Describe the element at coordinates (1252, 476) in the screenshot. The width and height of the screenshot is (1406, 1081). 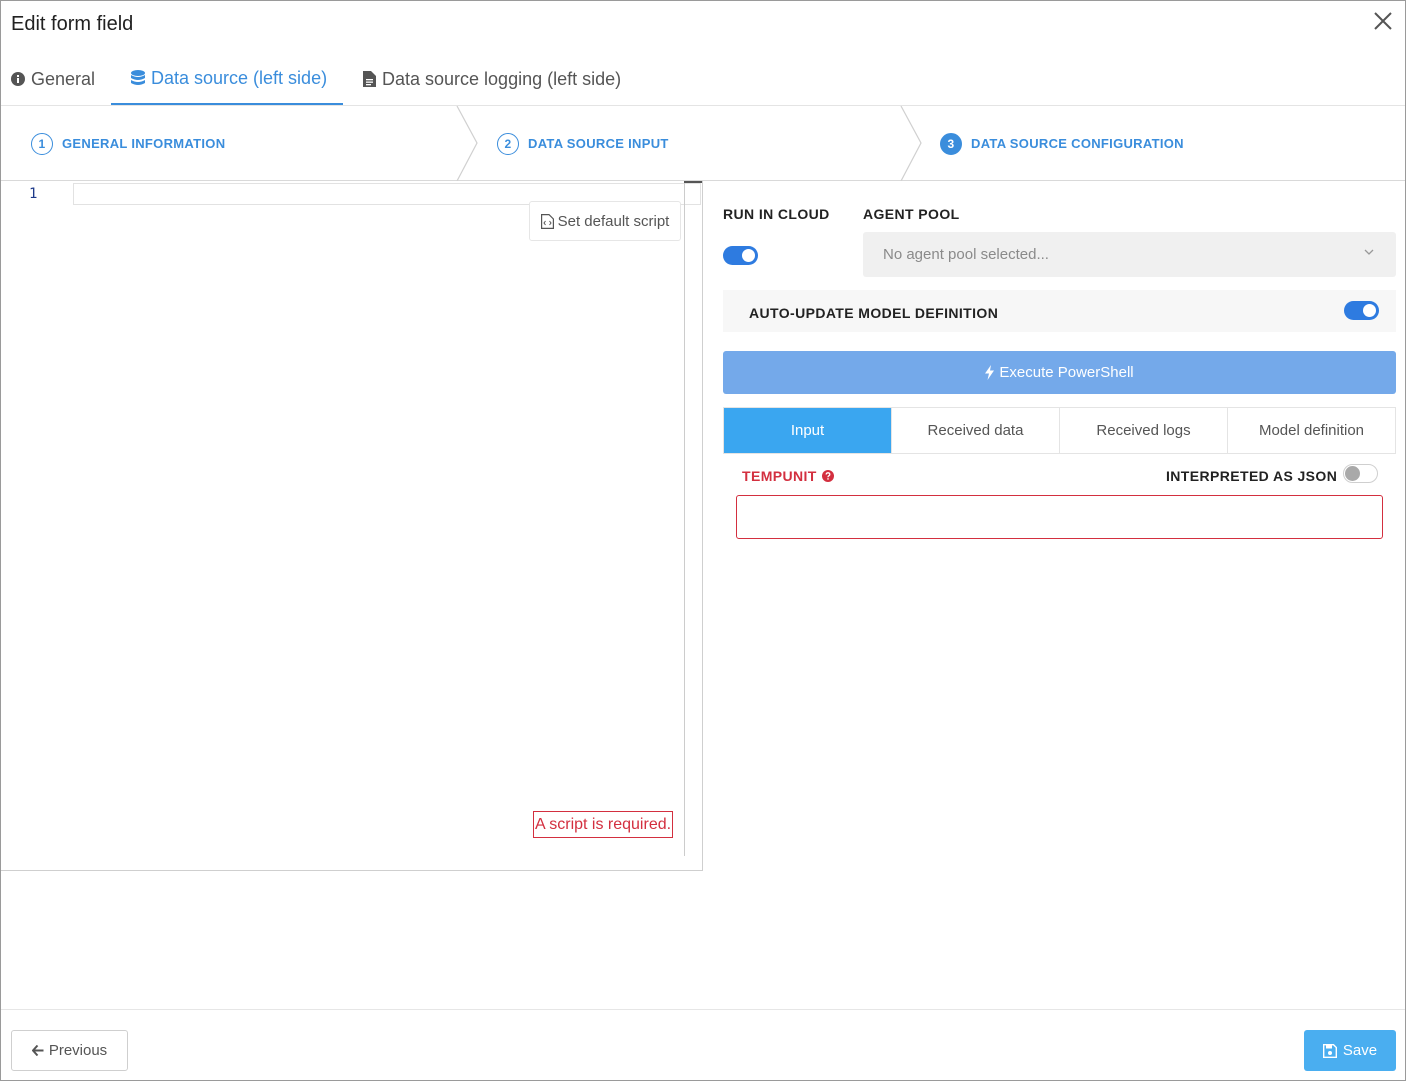
I see `interpreted-as-json-label: INTERPRETED AS JSON` at that location.